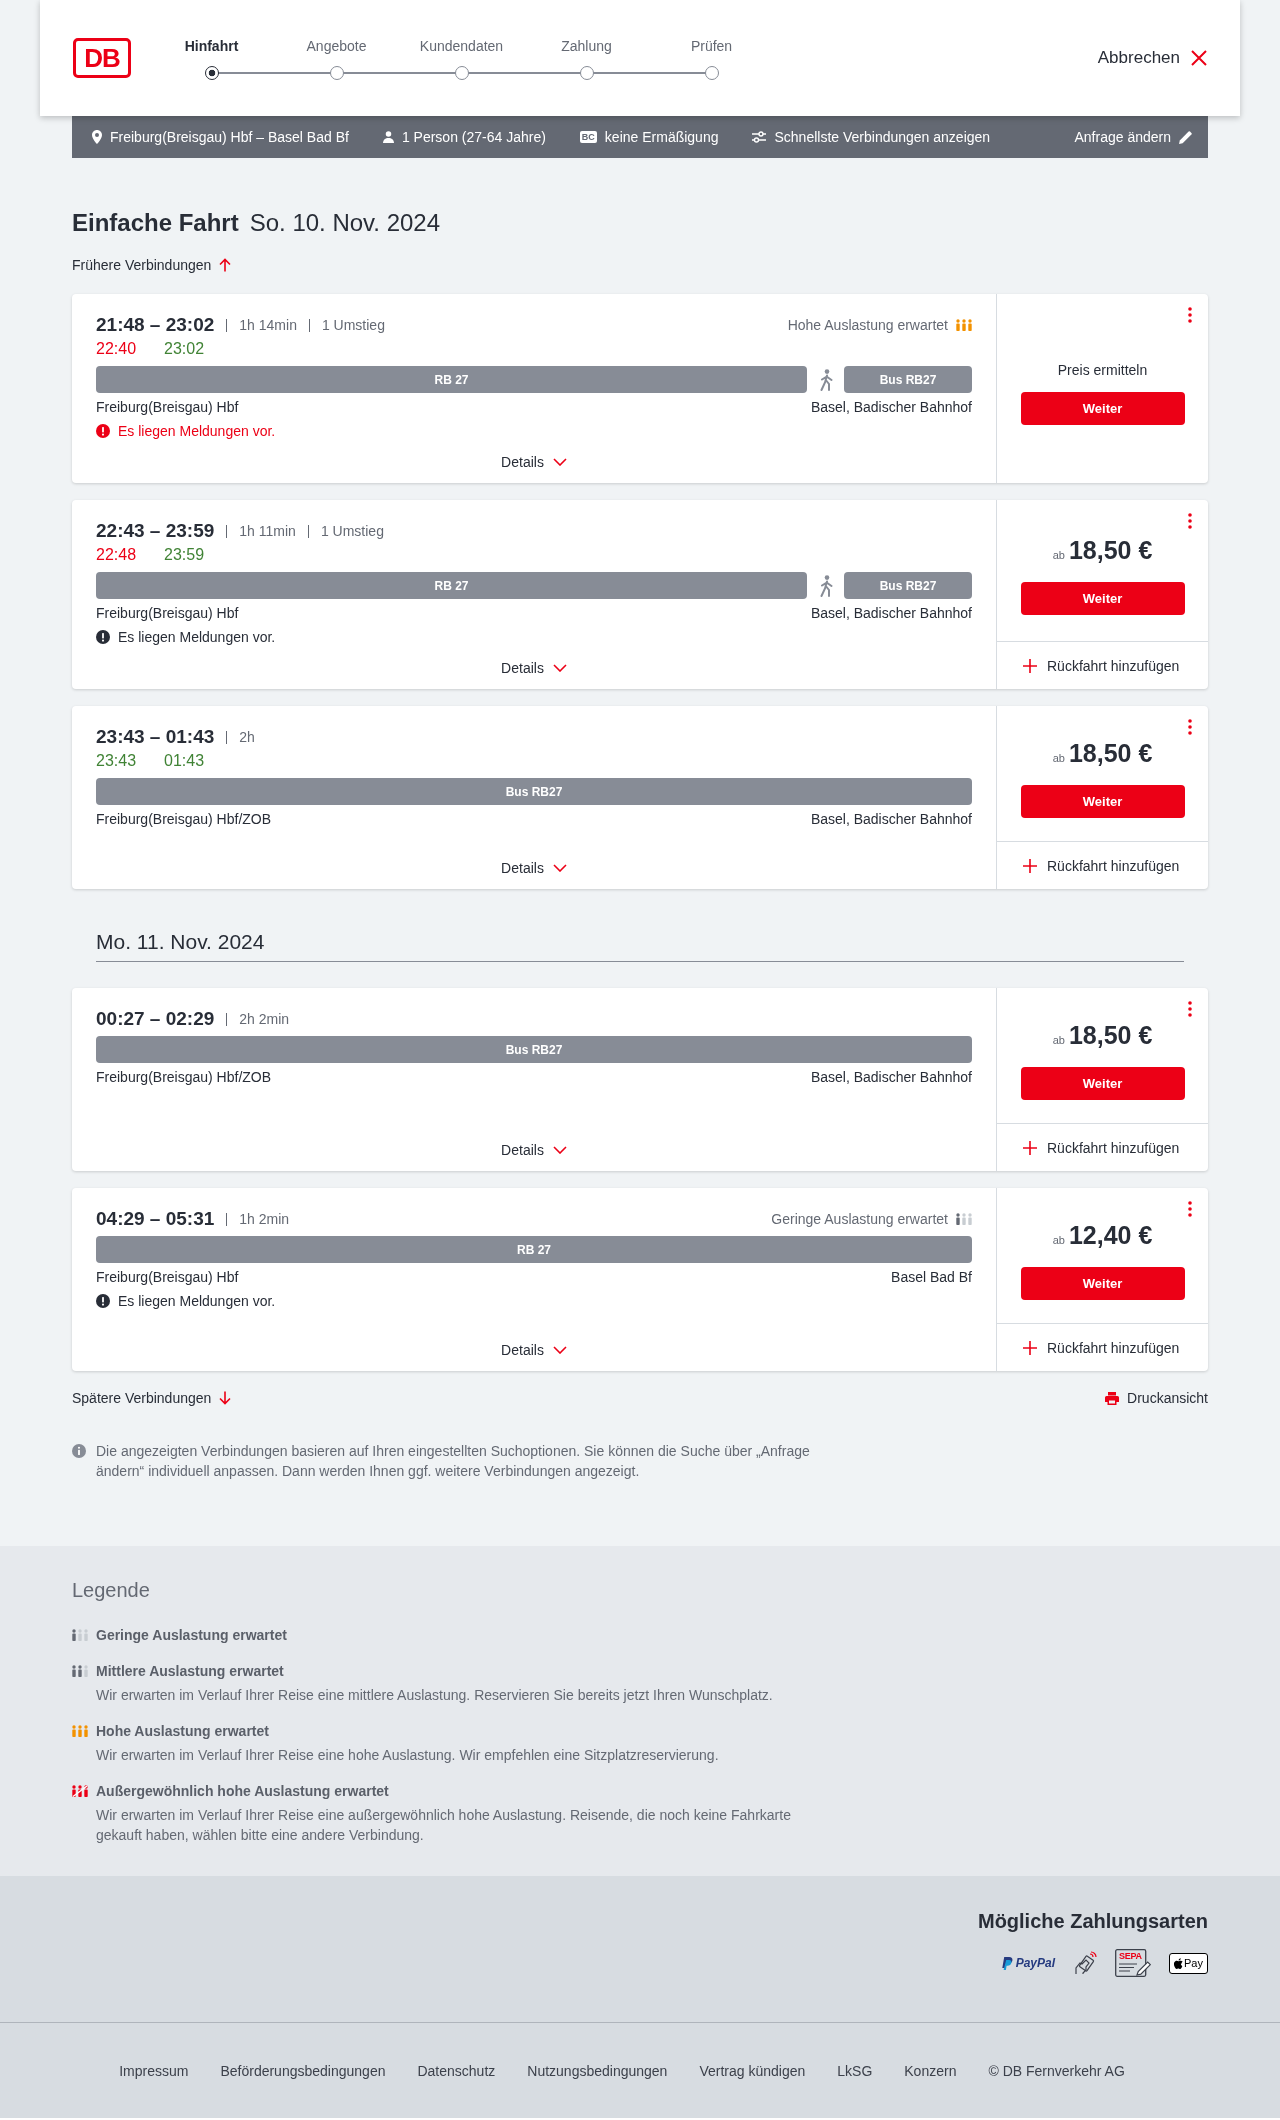 The height and width of the screenshot is (2120, 1280). I want to click on realtime-time: 22:48, so click(116, 555).